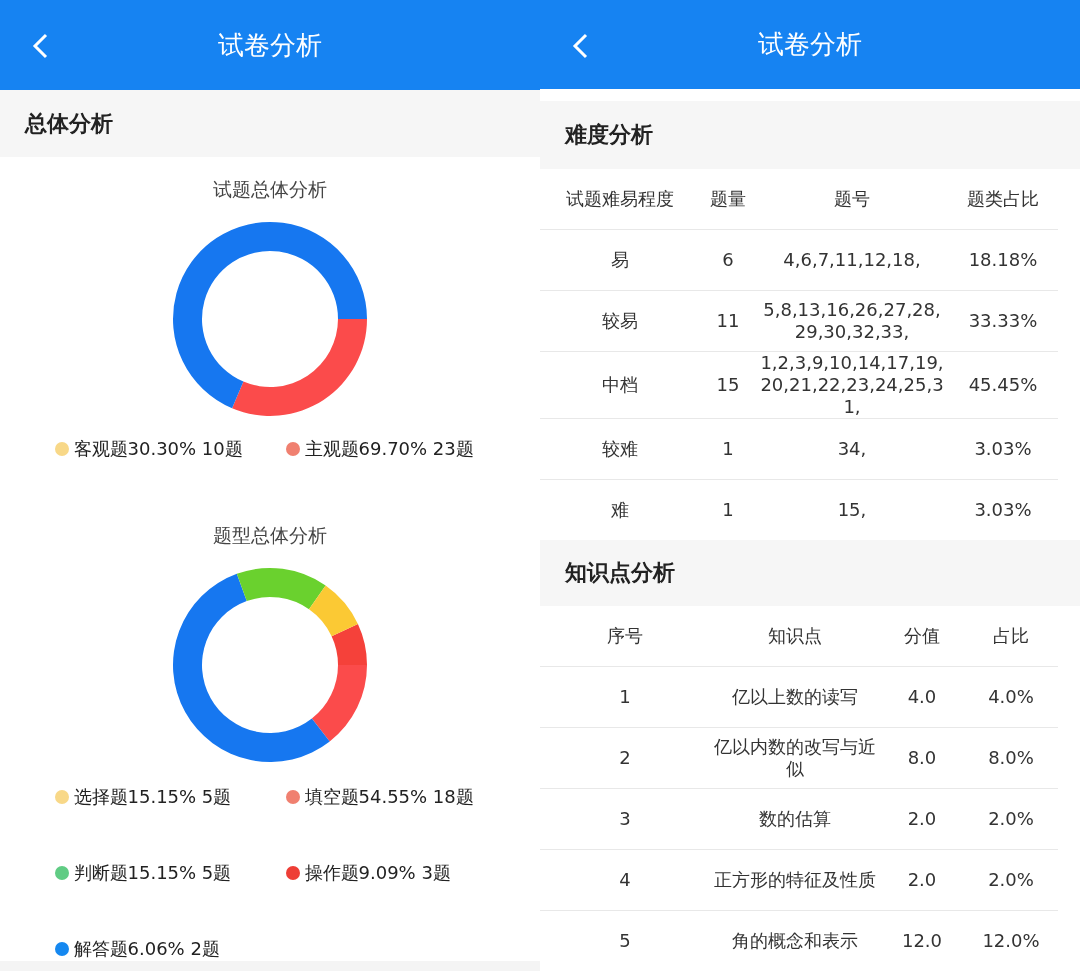 This screenshot has height=971, width=1080. What do you see at coordinates (922, 697) in the screenshot?
I see `table-cell-text: 4.0` at bounding box center [922, 697].